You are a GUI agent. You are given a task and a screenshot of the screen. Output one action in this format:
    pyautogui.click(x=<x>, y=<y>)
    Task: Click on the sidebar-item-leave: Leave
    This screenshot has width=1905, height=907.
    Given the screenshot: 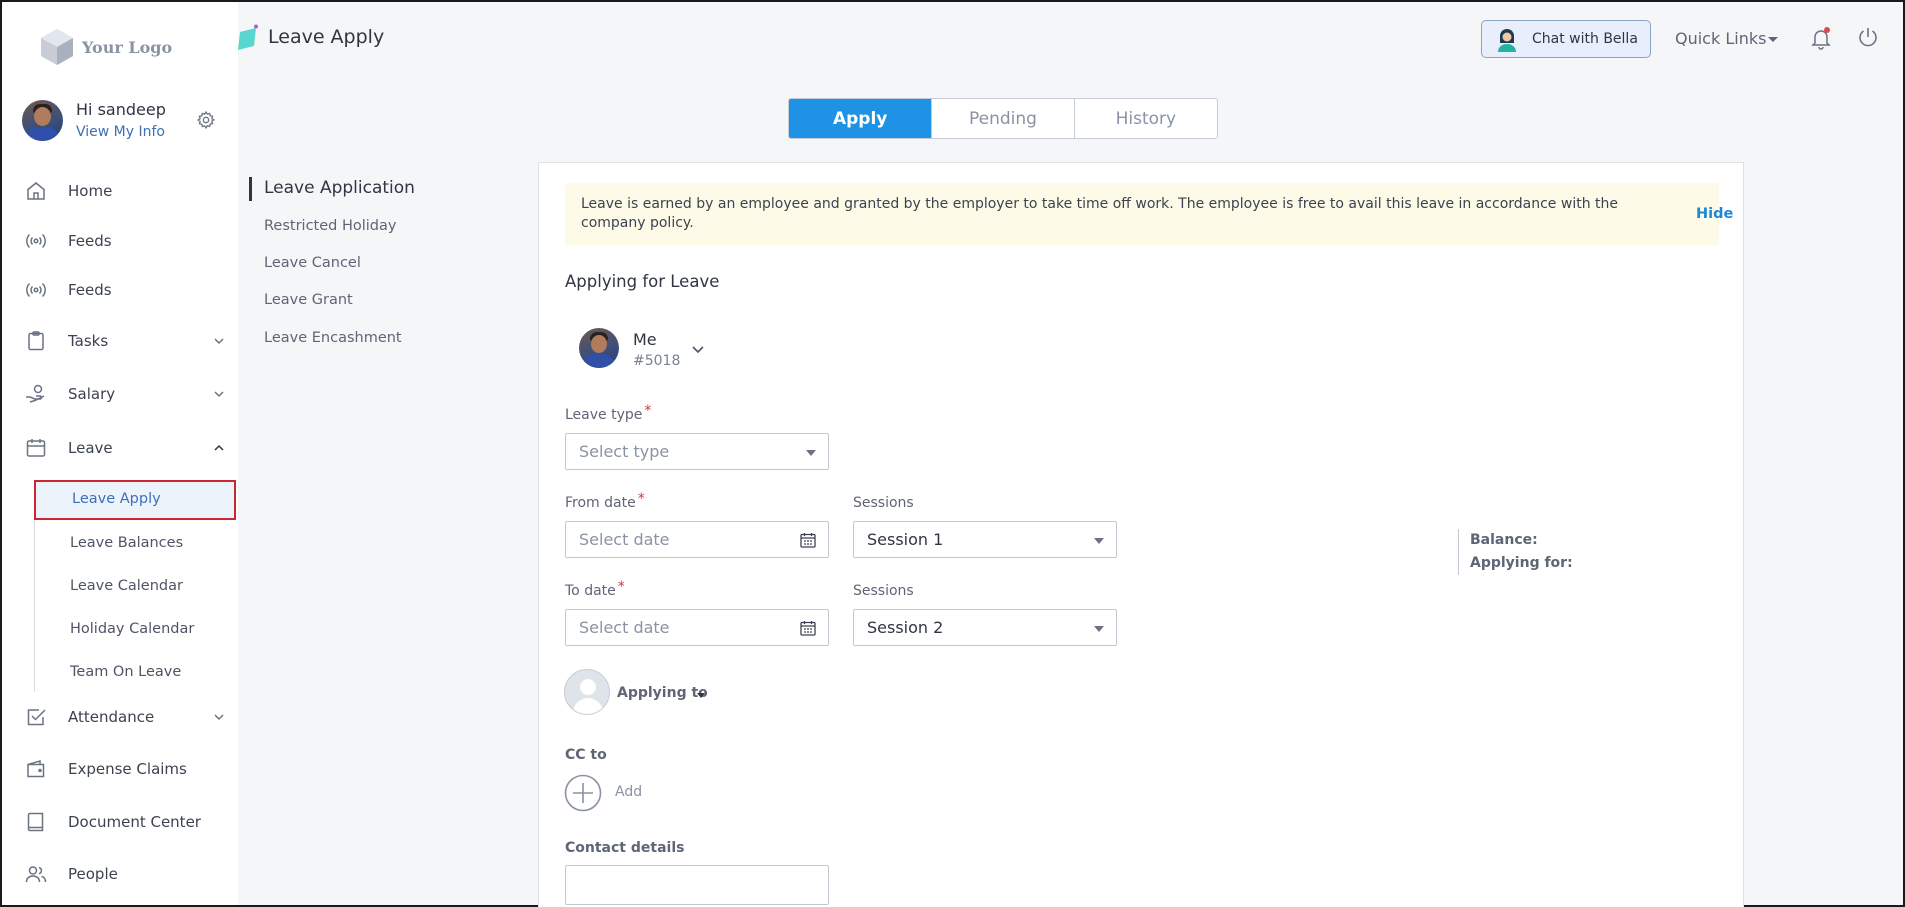 What is the action you would take?
    pyautogui.click(x=120, y=448)
    